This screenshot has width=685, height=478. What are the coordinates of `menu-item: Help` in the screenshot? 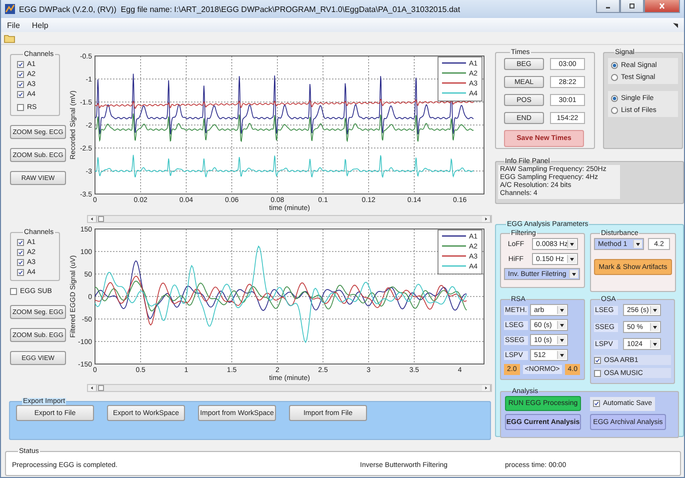 It's located at (40, 25).